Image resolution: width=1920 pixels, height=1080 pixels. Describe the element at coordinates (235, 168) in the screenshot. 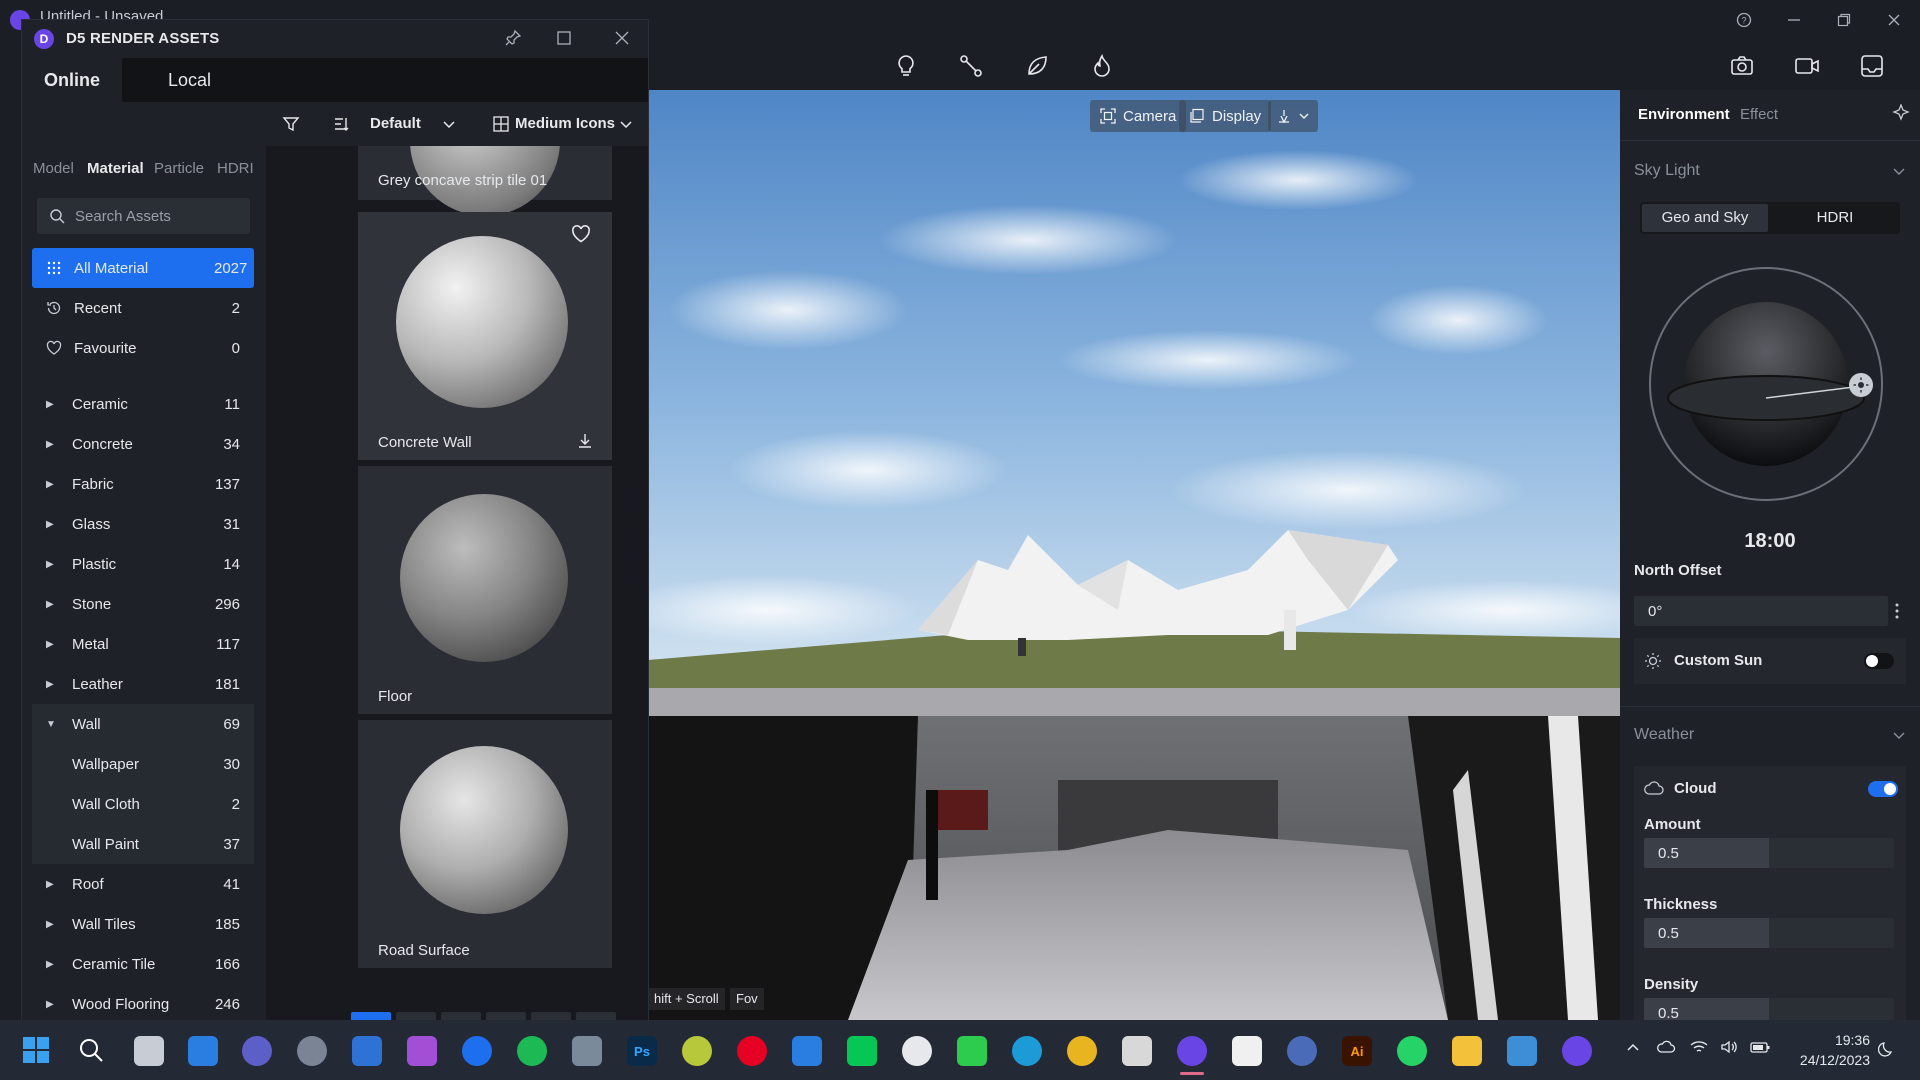

I see `type-tab-hdri: HDRI` at that location.